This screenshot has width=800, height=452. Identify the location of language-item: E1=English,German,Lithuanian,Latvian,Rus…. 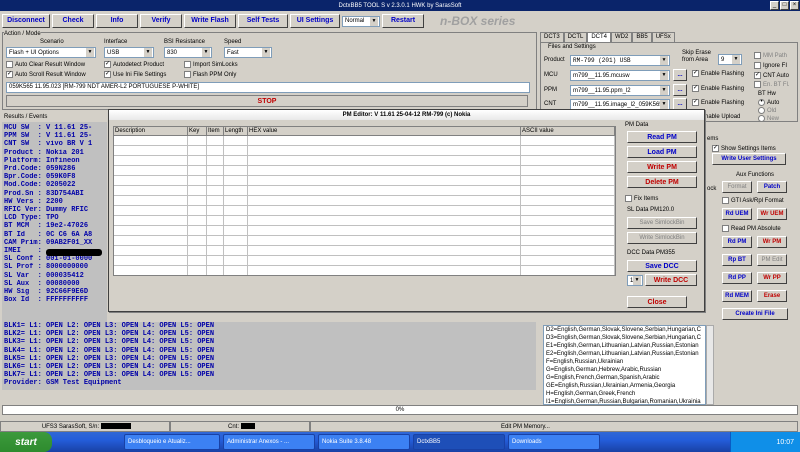
(625, 346).